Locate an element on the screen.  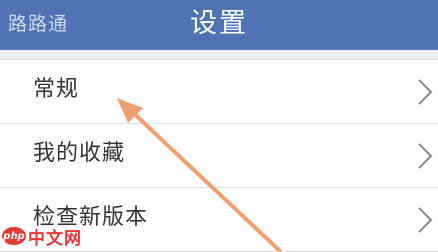
settings-item-label: 常规 is located at coordinates (56, 89).